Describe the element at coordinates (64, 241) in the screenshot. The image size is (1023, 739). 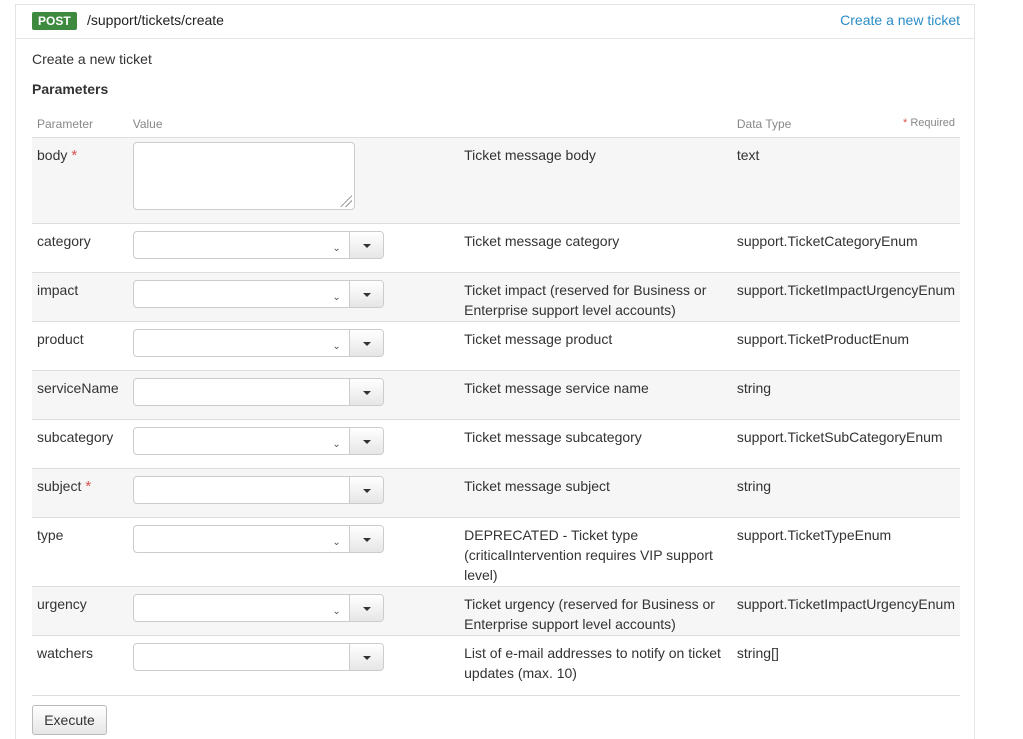
I see `parameter-name: category` at that location.